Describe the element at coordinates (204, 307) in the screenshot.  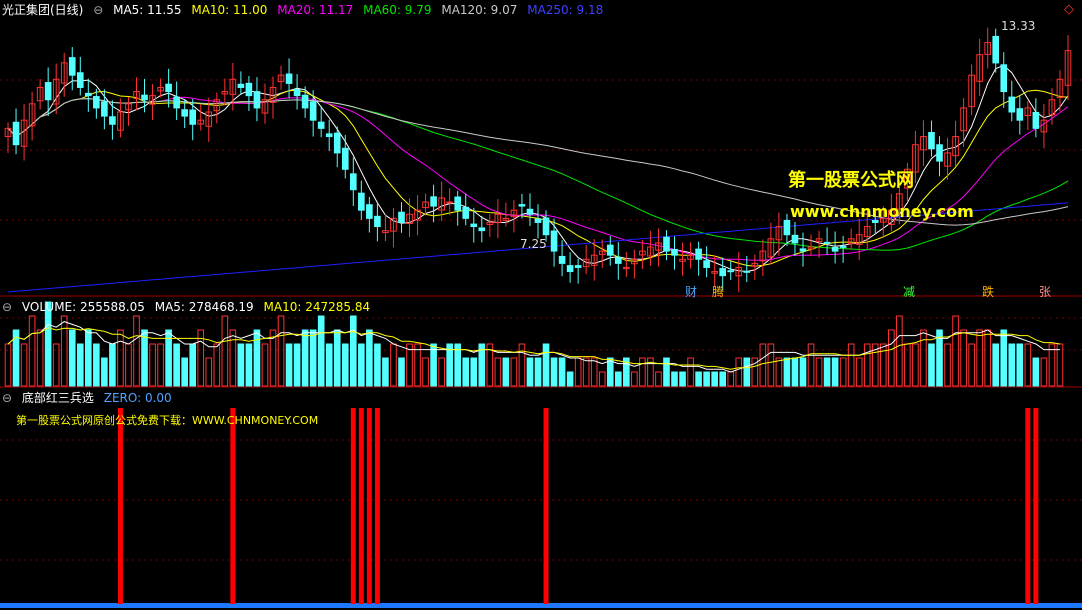
I see `volume-ma5-label: MA5: 278468.19` at that location.